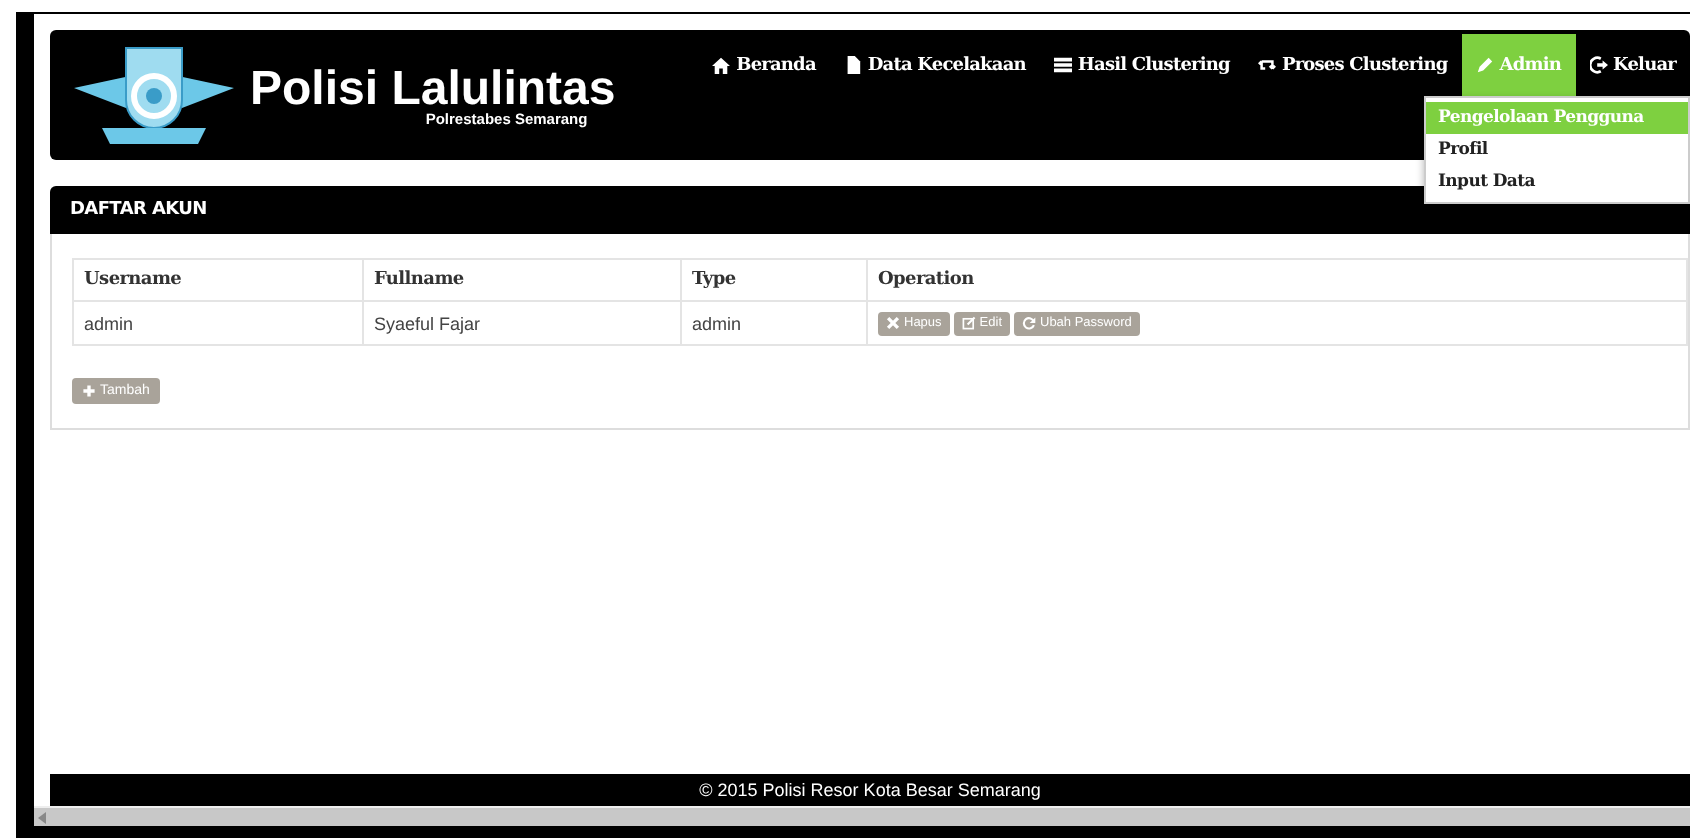 This screenshot has height=838, width=1690. What do you see at coordinates (893, 323) in the screenshot?
I see `cross-icon` at bounding box center [893, 323].